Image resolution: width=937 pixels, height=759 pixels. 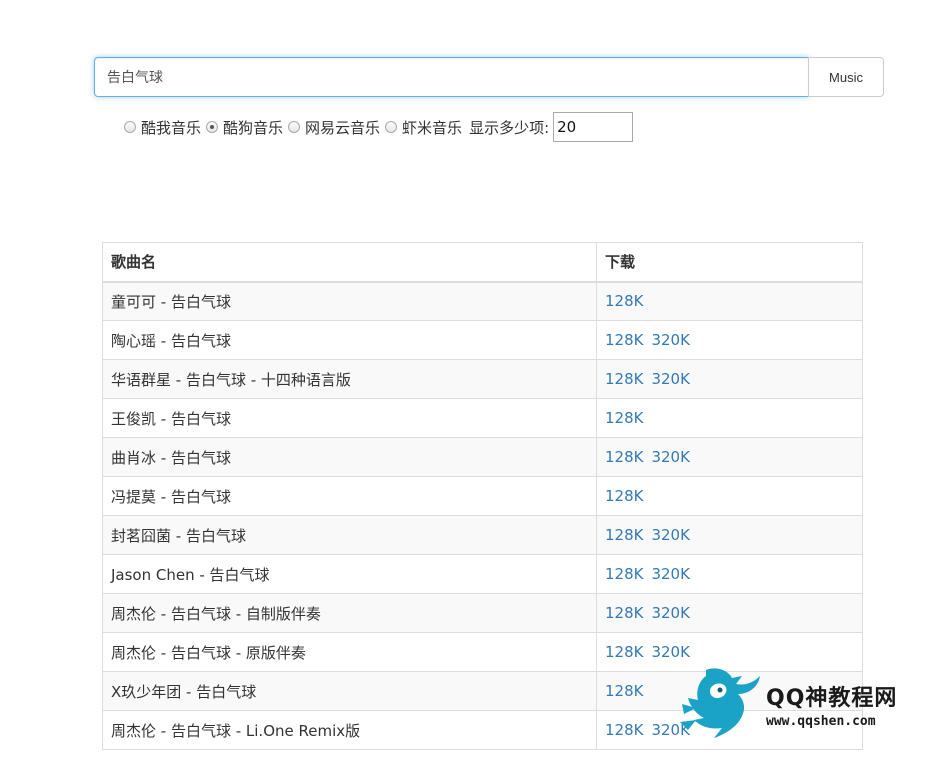 I want to click on source-label-kuwo: 酷我音乐, so click(x=171, y=127).